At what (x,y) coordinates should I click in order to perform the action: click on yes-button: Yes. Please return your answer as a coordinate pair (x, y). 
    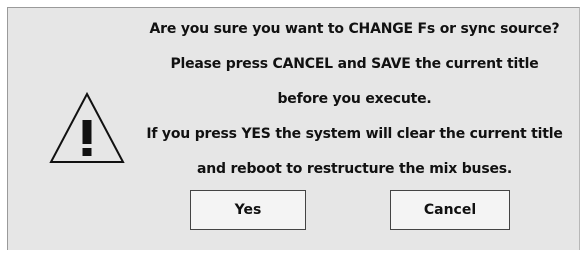
    Looking at the image, I should click on (248, 210).